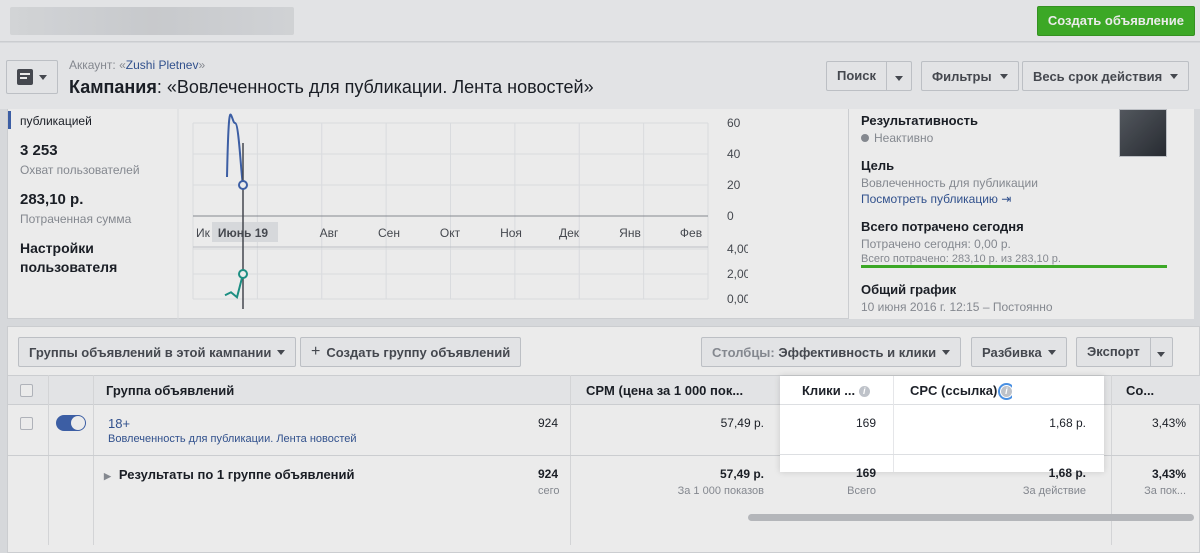 This screenshot has width=1200, height=553. What do you see at coordinates (600, 21) in the screenshot?
I see `top-bar: Создать объявление` at bounding box center [600, 21].